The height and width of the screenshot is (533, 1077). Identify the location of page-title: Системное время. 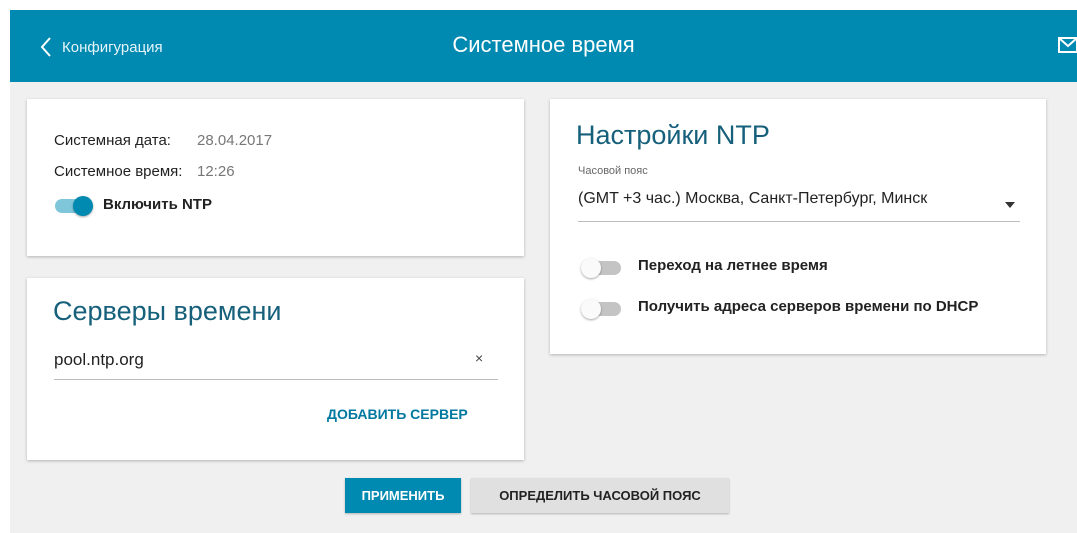
(543, 44).